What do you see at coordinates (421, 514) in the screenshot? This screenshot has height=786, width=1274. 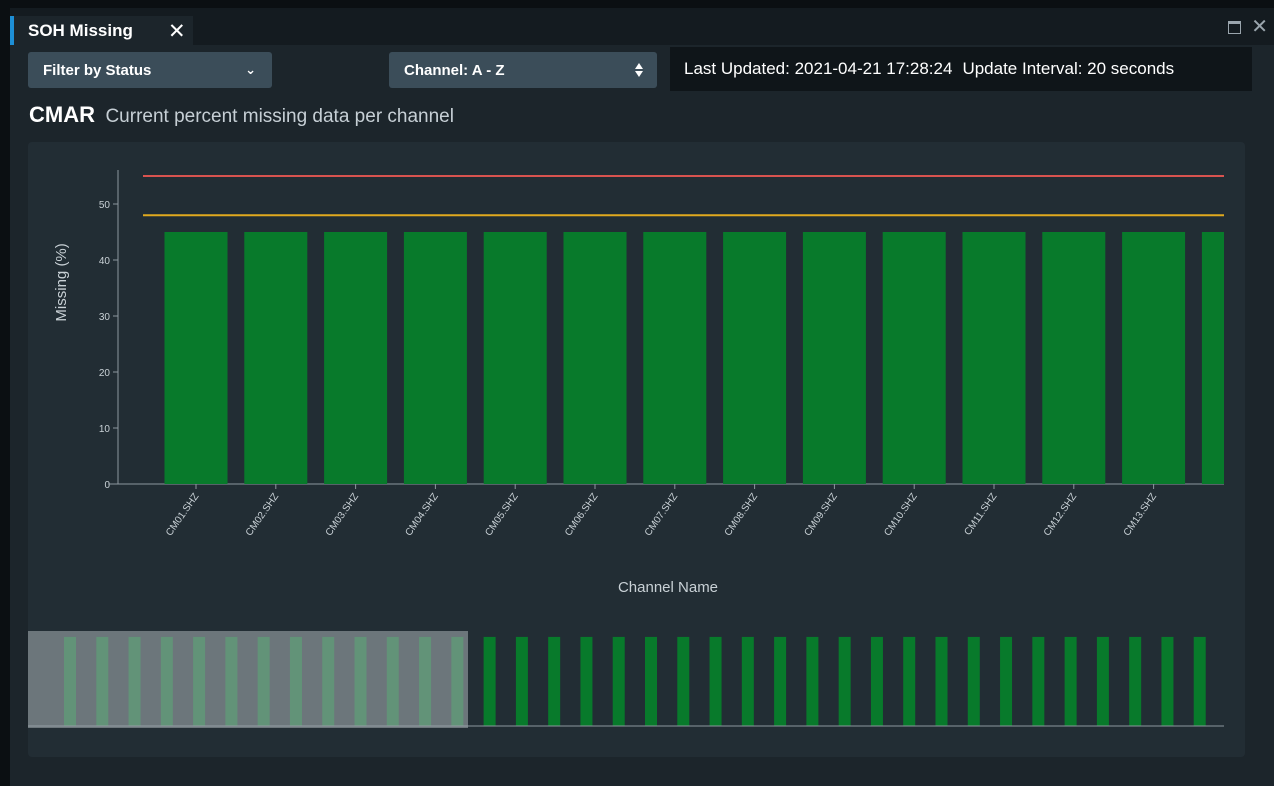 I see `x-tick-label: CM04.SHZ` at bounding box center [421, 514].